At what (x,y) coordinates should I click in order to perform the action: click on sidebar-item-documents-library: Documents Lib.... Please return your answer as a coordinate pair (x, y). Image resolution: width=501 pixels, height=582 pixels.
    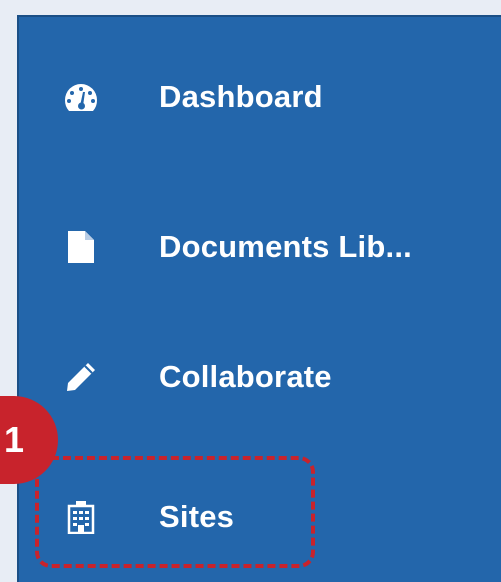
    Looking at the image, I should click on (260, 247).